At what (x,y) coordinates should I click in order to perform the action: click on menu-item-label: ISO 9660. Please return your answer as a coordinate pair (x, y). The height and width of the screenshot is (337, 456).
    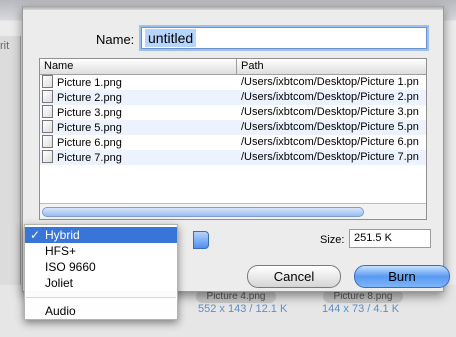
    Looking at the image, I should click on (70, 267).